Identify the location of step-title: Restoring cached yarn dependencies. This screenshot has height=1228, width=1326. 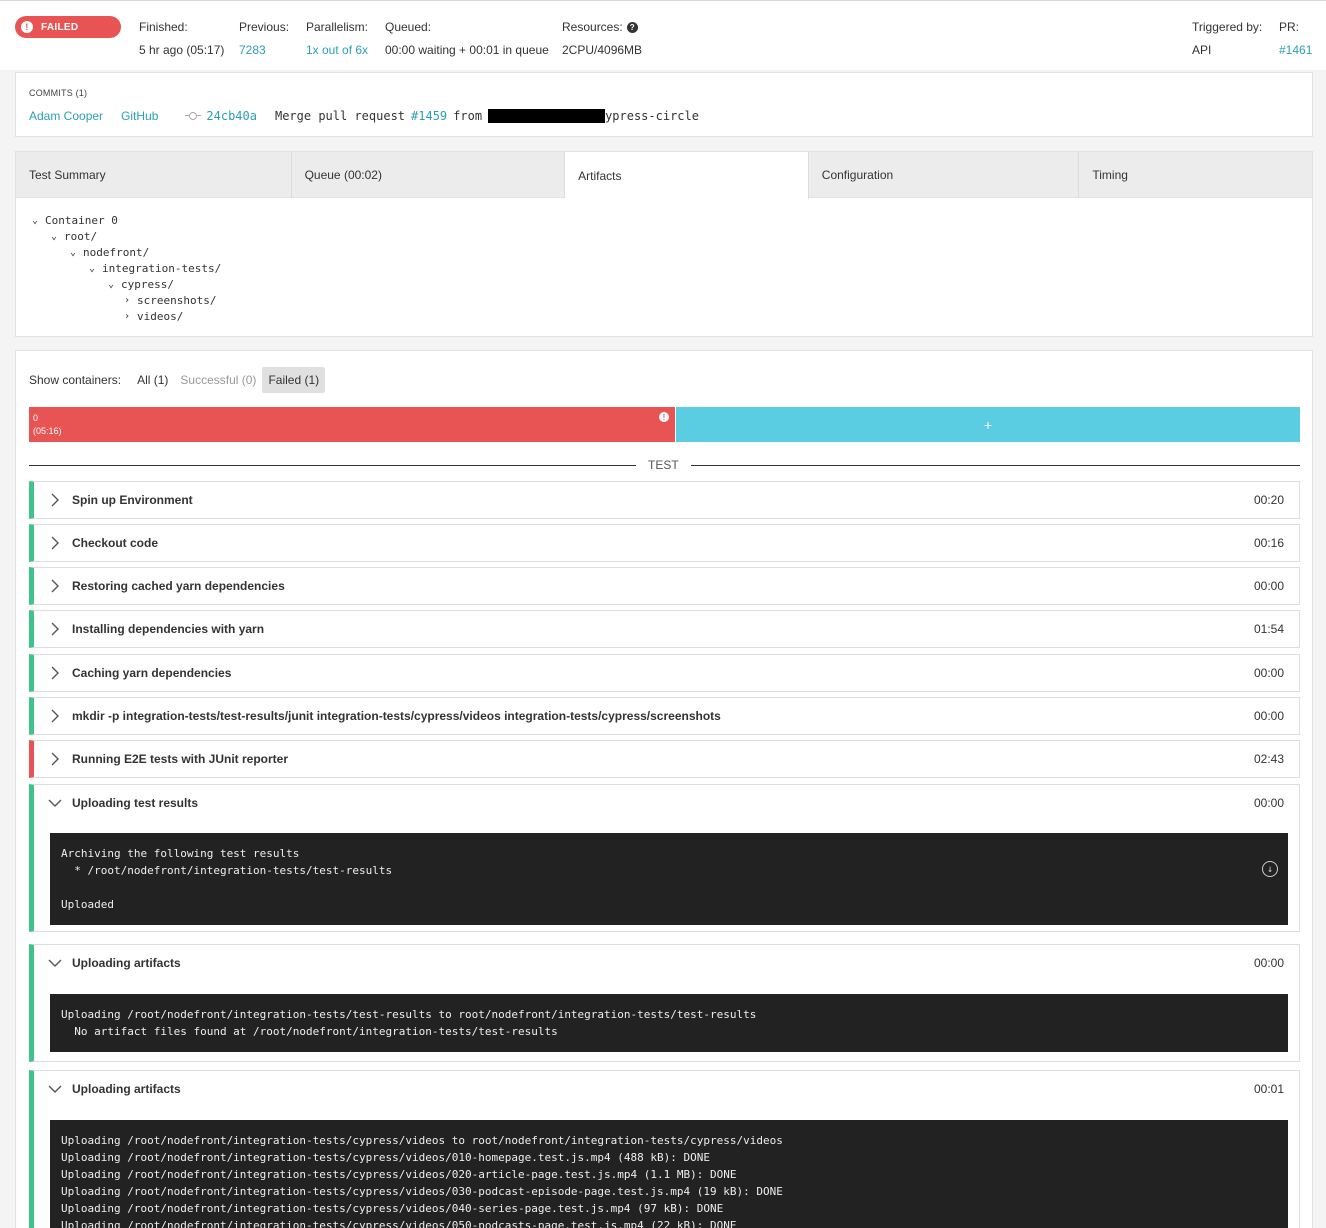
(178, 586).